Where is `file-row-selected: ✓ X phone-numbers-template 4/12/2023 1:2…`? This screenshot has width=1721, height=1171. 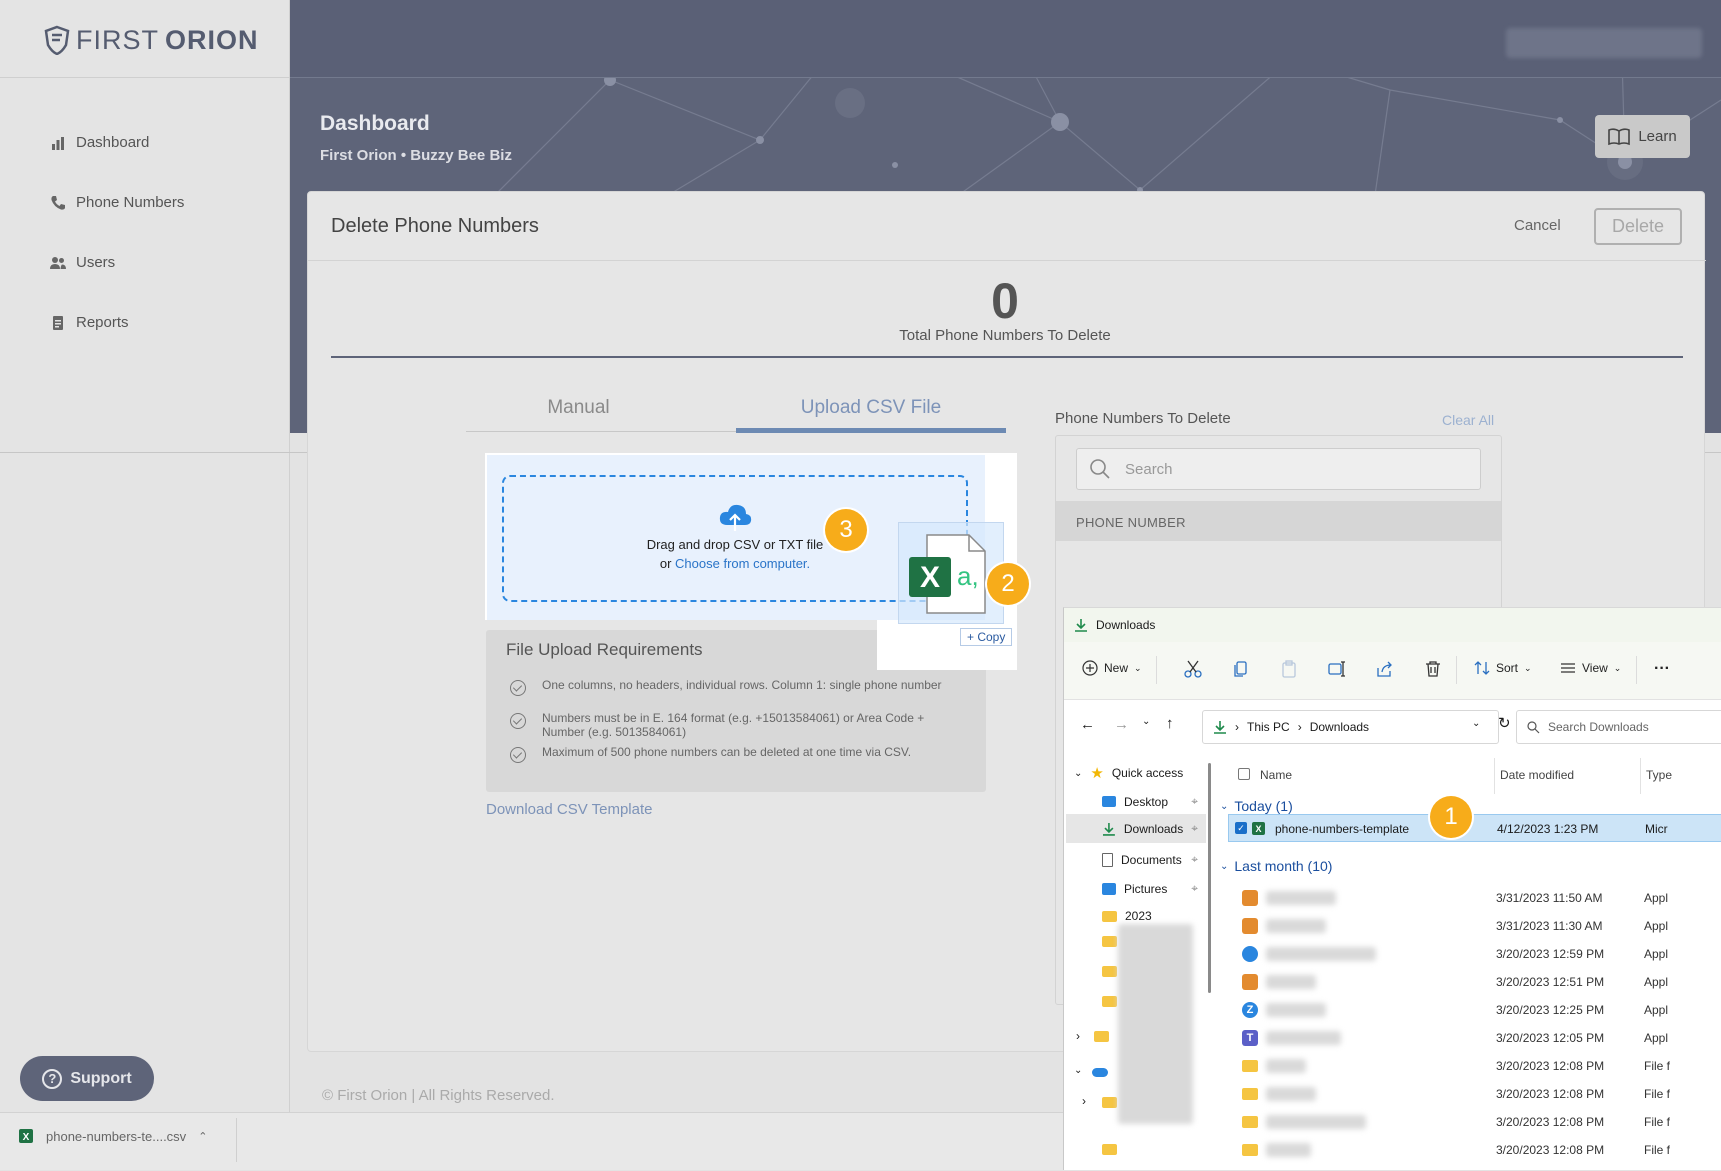 file-row-selected: ✓ X phone-numbers-template 4/12/2023 1:2… is located at coordinates (1474, 828).